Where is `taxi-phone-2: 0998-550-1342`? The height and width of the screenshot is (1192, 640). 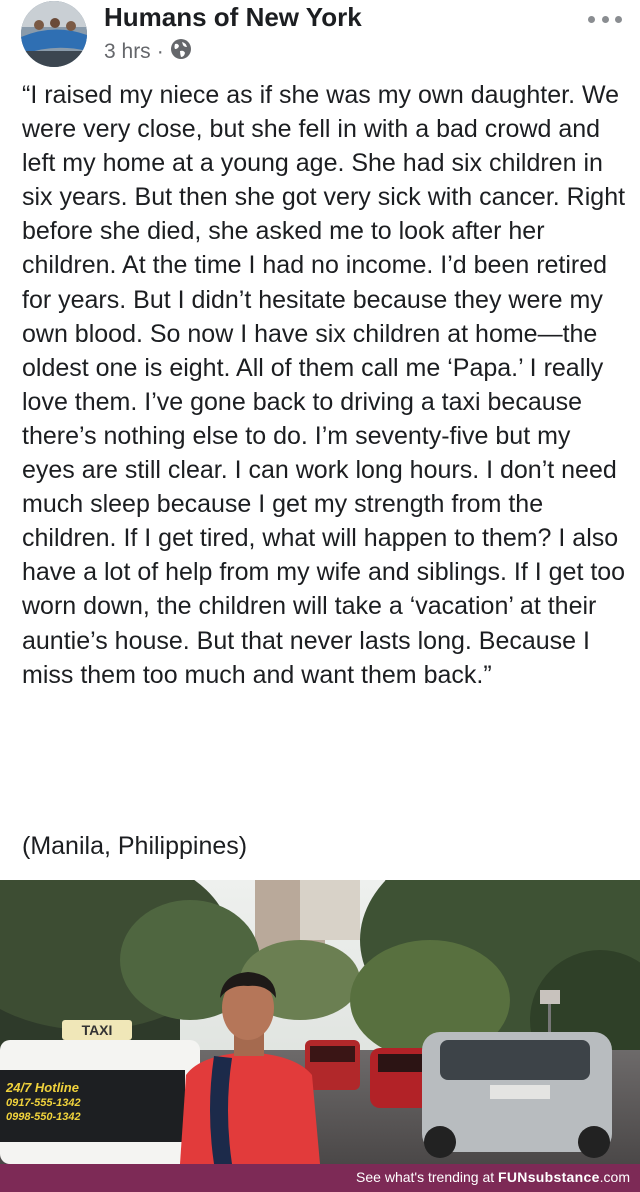 taxi-phone-2: 0998-550-1342 is located at coordinates (43, 1117).